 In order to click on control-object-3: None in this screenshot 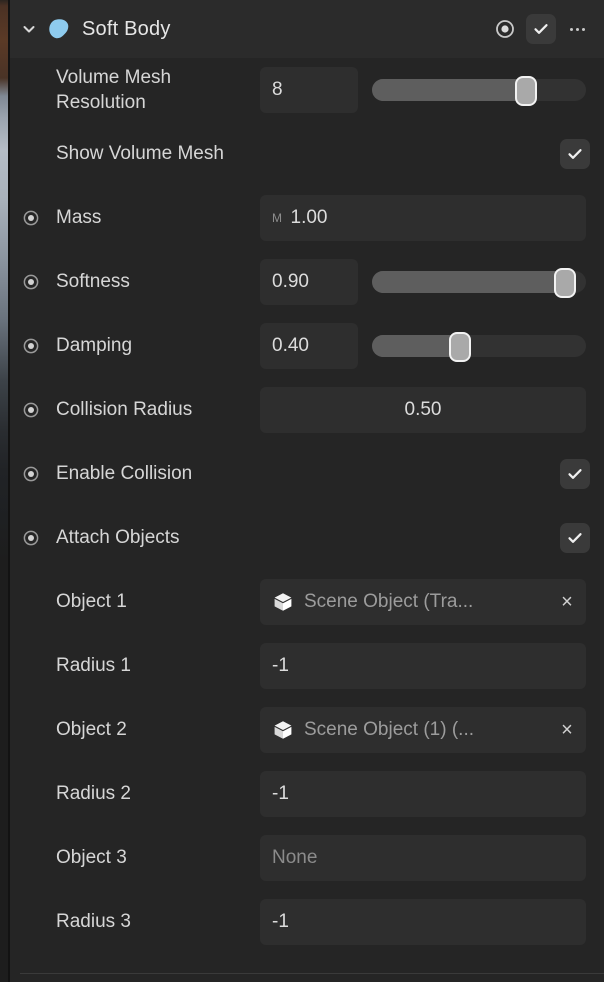, I will do `click(425, 858)`.